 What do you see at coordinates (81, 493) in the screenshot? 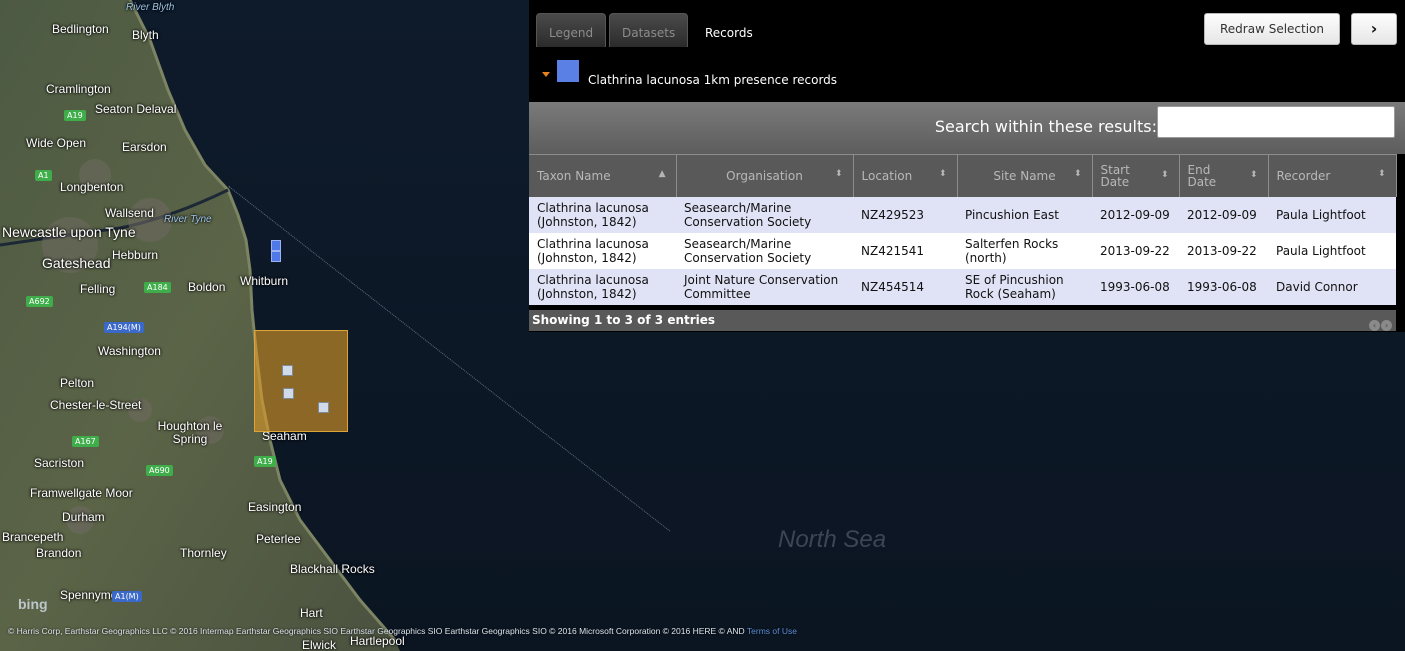
I see `map-label: Framwellgate Moor` at bounding box center [81, 493].